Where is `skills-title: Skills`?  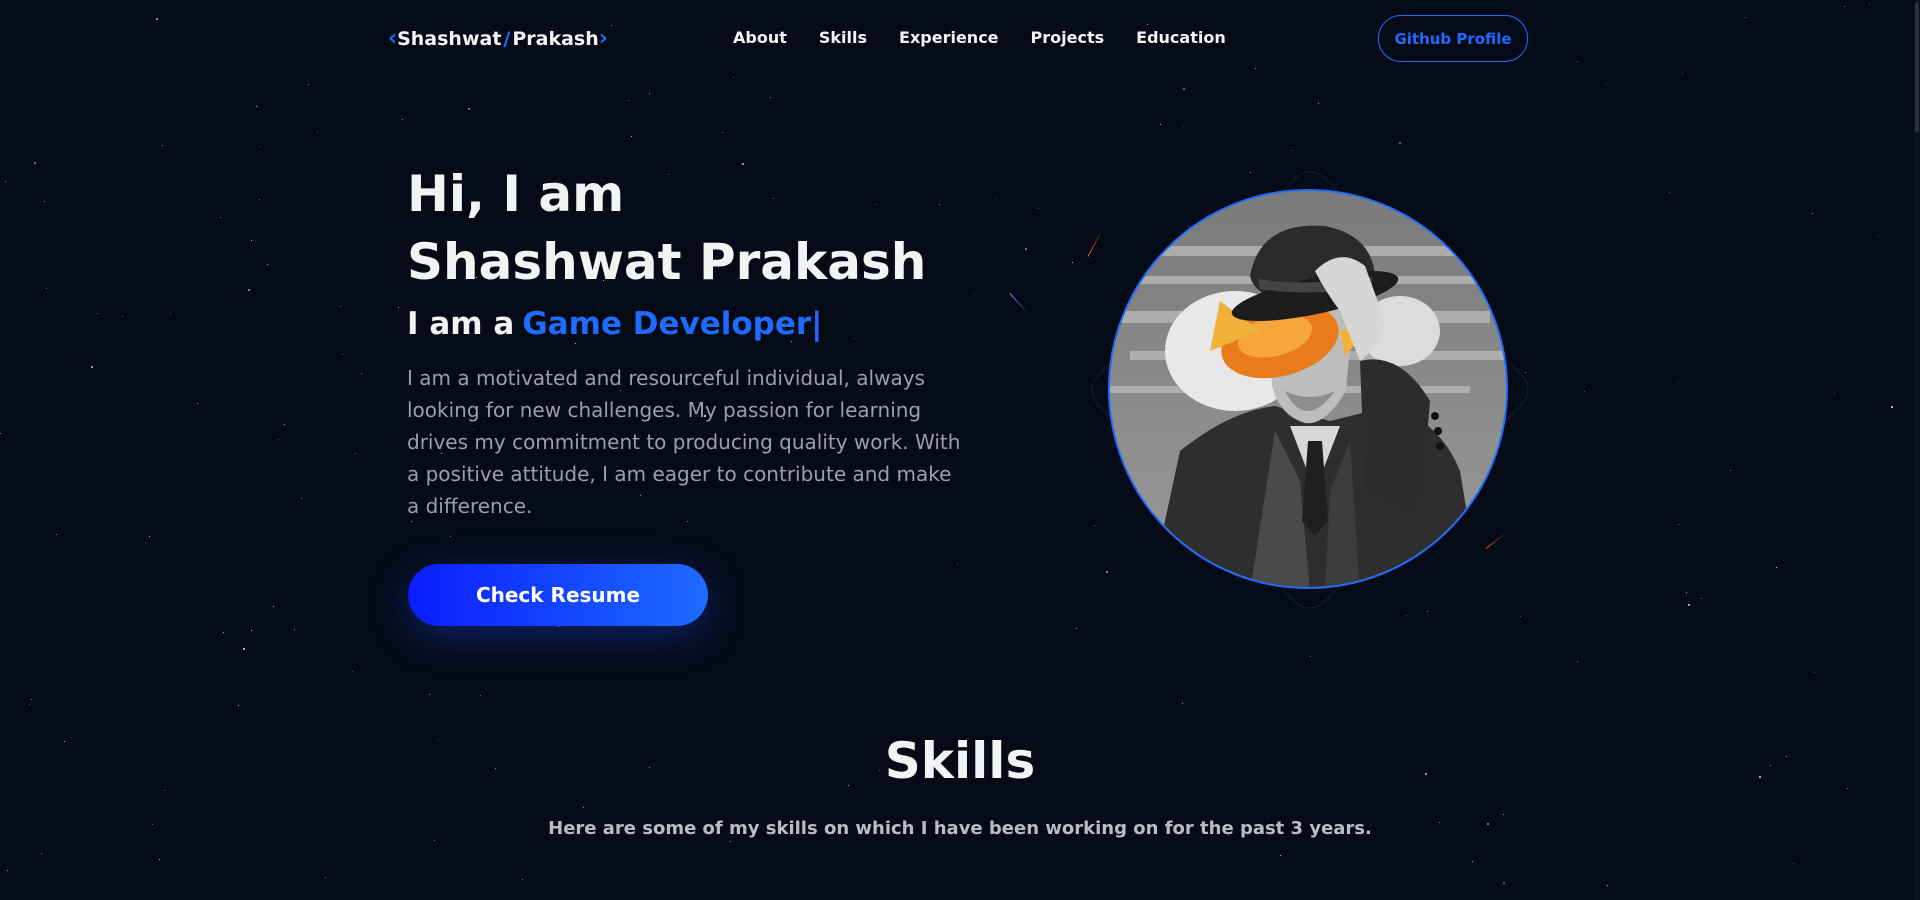 skills-title: Skills is located at coordinates (960, 761).